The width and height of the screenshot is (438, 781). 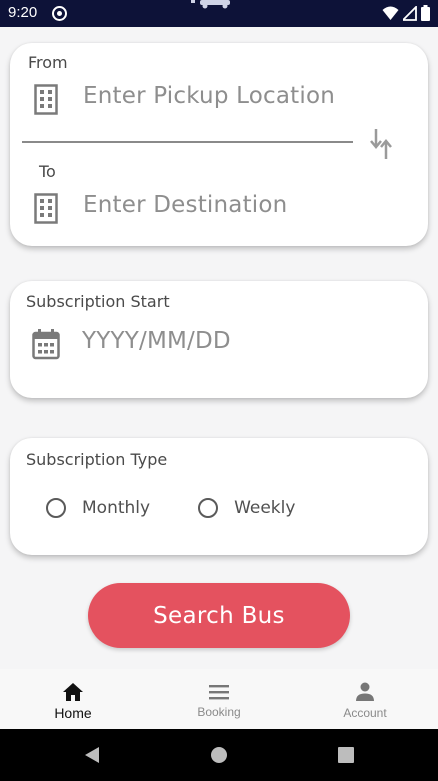 I want to click on search-bus-button: Search Bus, so click(x=219, y=615).